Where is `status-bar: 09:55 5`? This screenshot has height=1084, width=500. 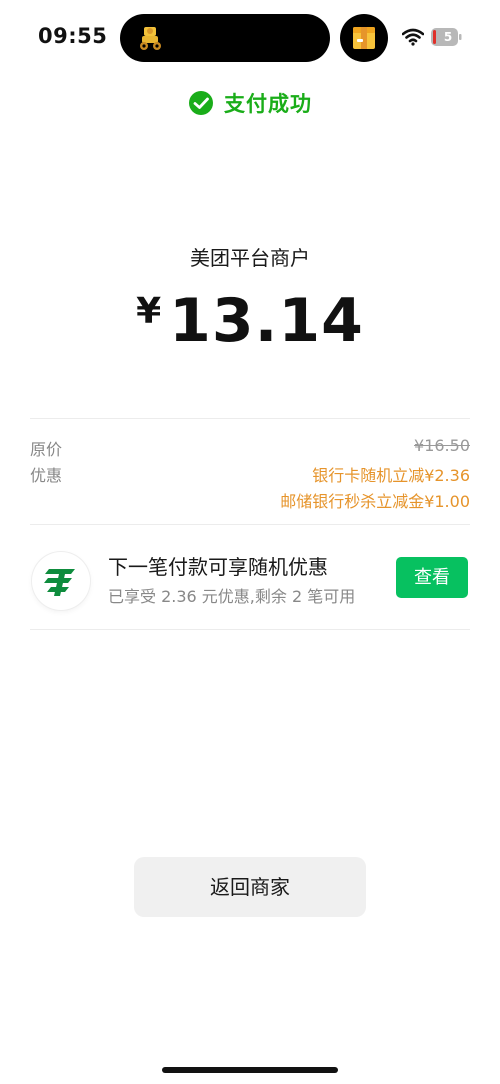 status-bar: 09:55 5 is located at coordinates (250, 38).